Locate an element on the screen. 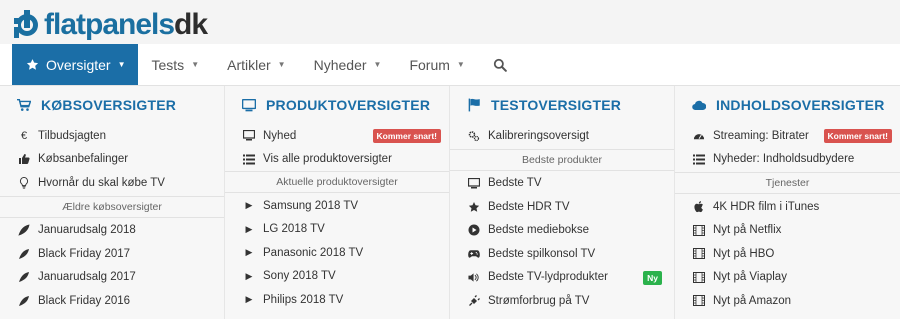  site-logo: flatpanelsdk is located at coordinates (110, 24).